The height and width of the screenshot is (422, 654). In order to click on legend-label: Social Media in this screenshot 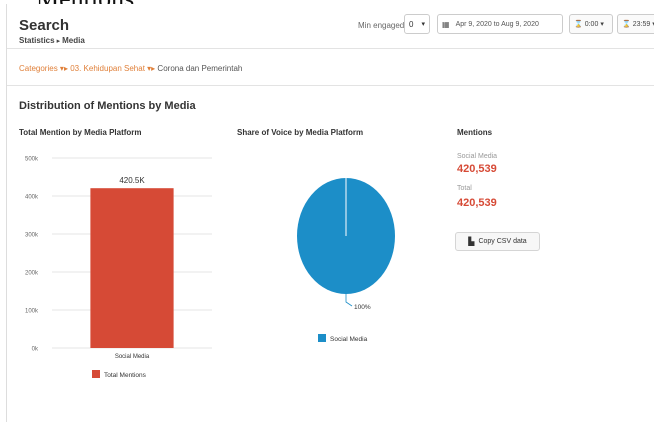, I will do `click(349, 339)`.